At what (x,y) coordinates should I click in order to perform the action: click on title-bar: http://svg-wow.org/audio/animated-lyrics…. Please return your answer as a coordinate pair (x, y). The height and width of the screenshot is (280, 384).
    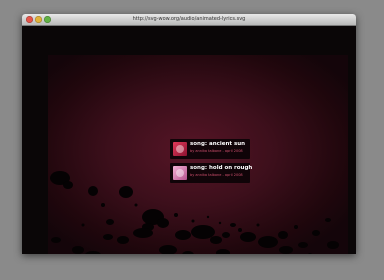
    Looking at the image, I should click on (189, 20).